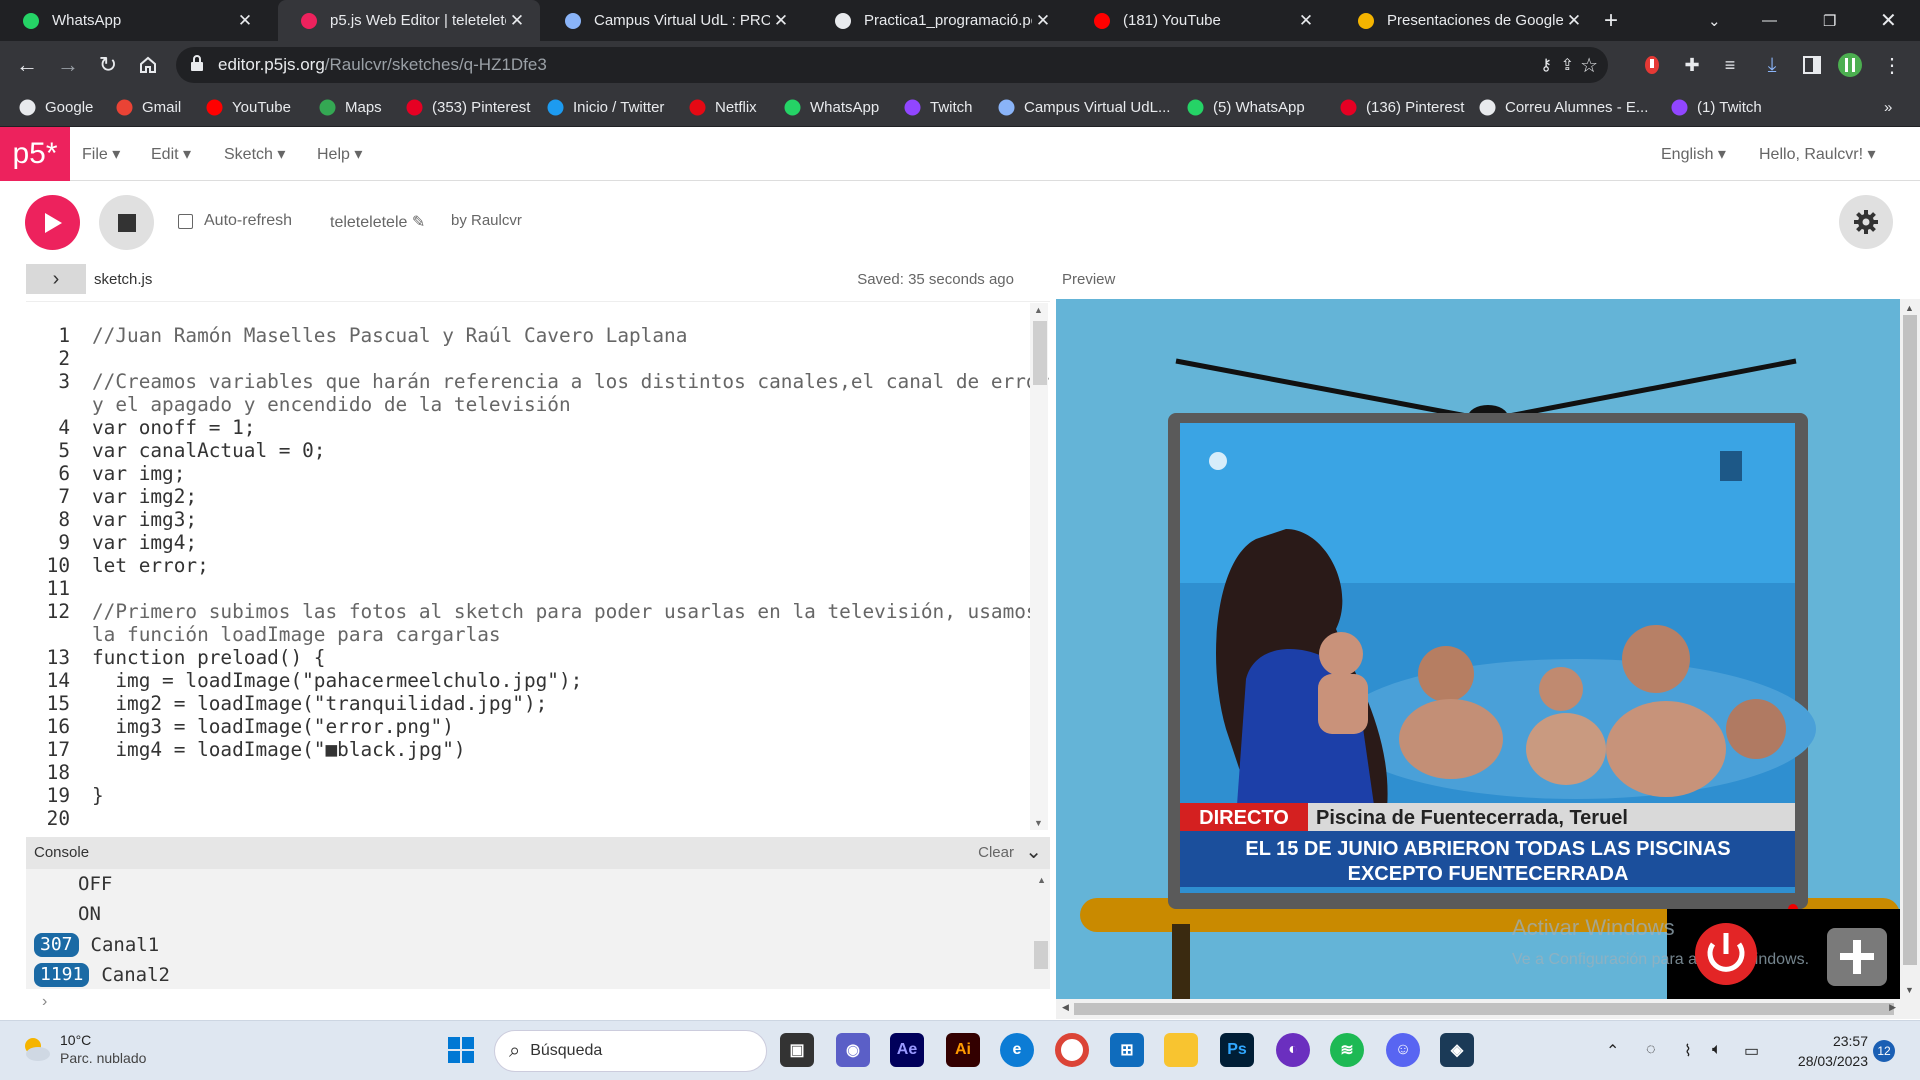 The image size is (1920, 1080). What do you see at coordinates (531, 473) in the screenshot?
I see `code-line: 6 var img;` at bounding box center [531, 473].